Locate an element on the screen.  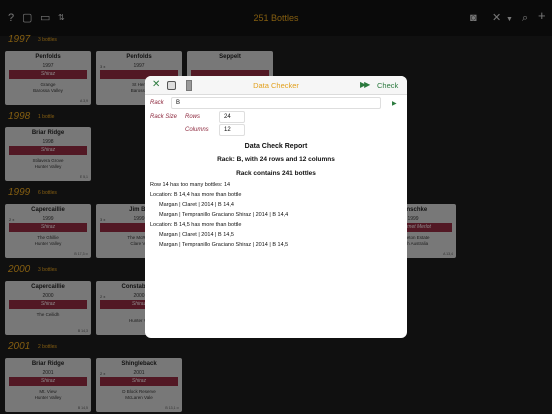
report-line: Margan | Claret | 2014 | B 14,4 is located at coordinates (196, 205).